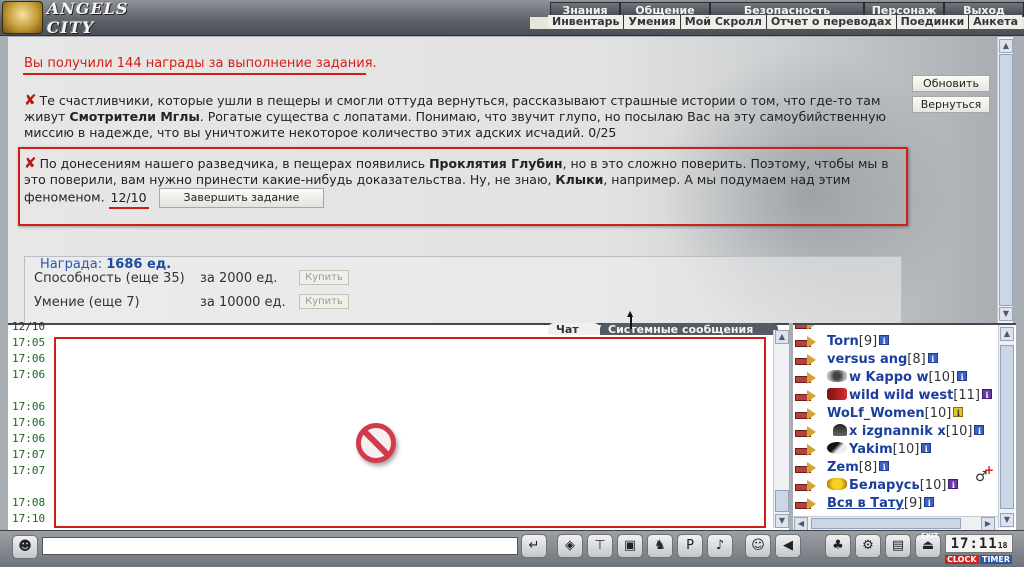  Describe the element at coordinates (895, 450) in the screenshot. I see `list-item: Yakim[10] i` at that location.